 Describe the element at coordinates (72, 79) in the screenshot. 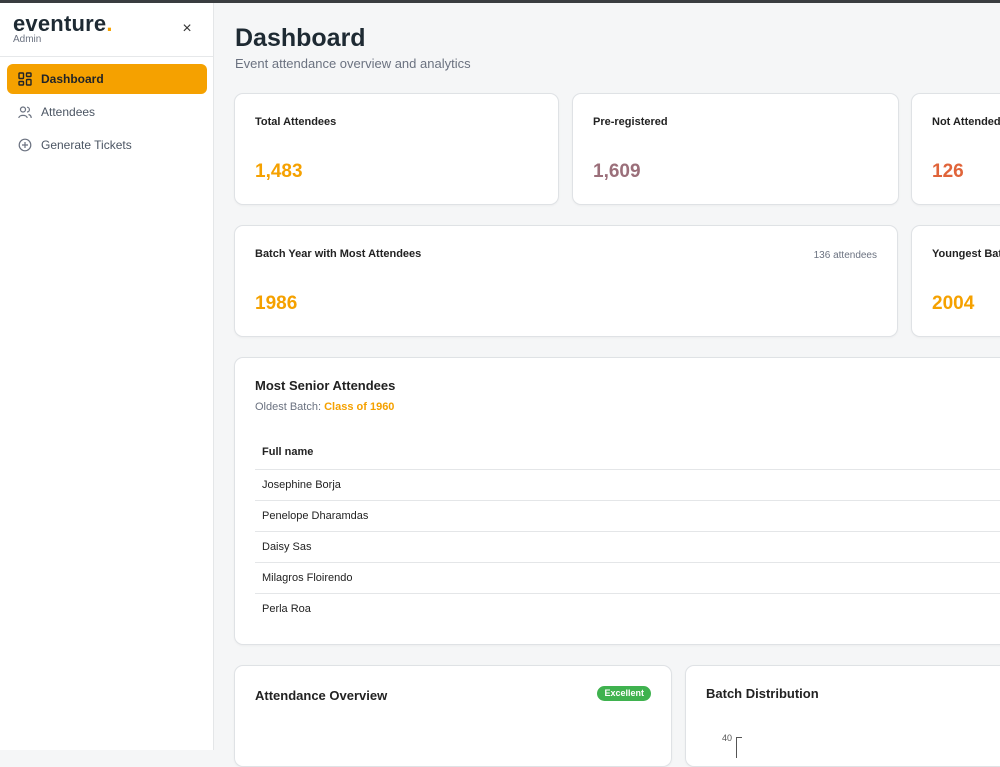

I see `sidebar-item-label: Dashboard` at that location.